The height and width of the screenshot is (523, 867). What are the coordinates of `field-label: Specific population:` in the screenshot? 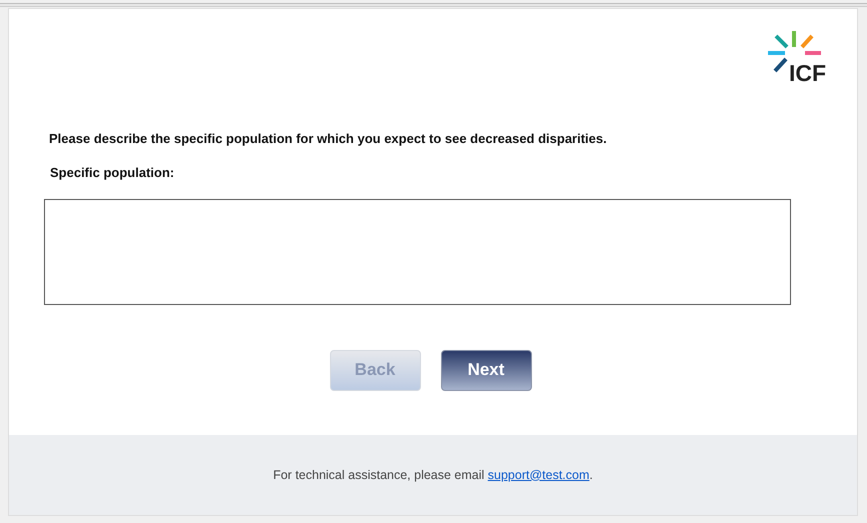 It's located at (112, 173).